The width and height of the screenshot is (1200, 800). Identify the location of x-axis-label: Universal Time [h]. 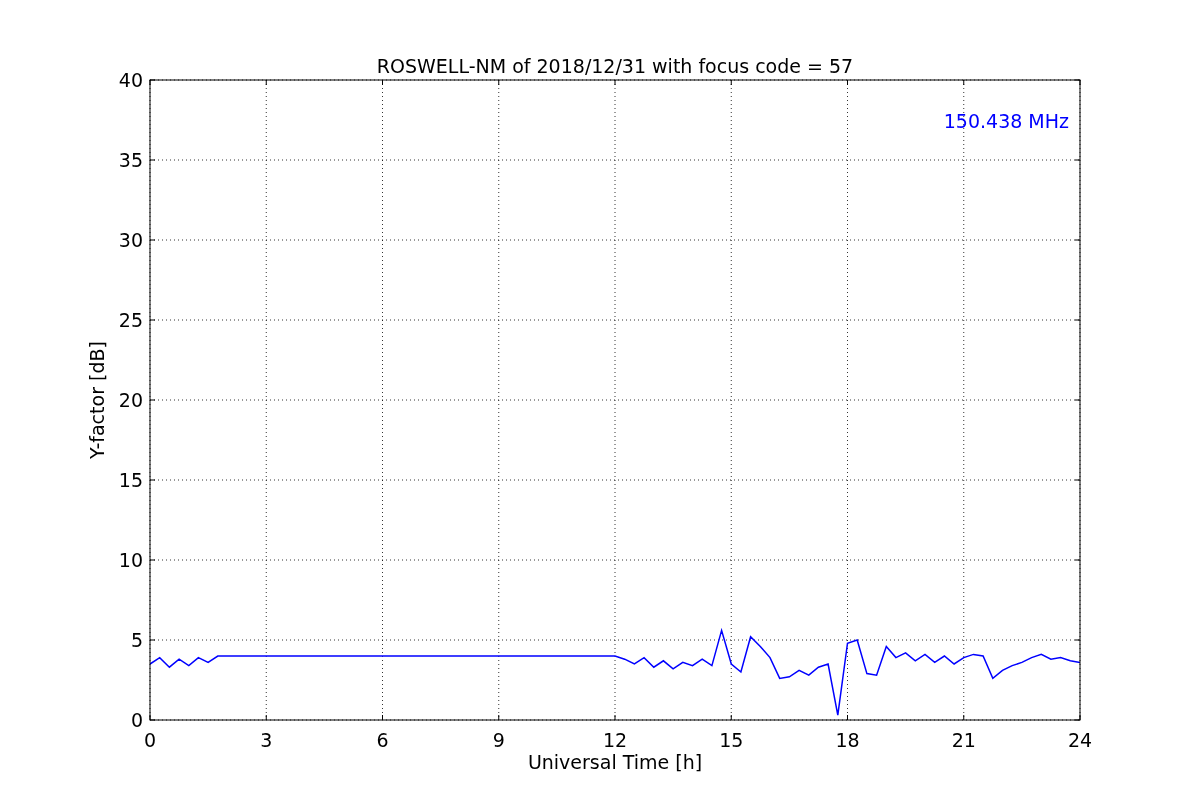
(615, 762).